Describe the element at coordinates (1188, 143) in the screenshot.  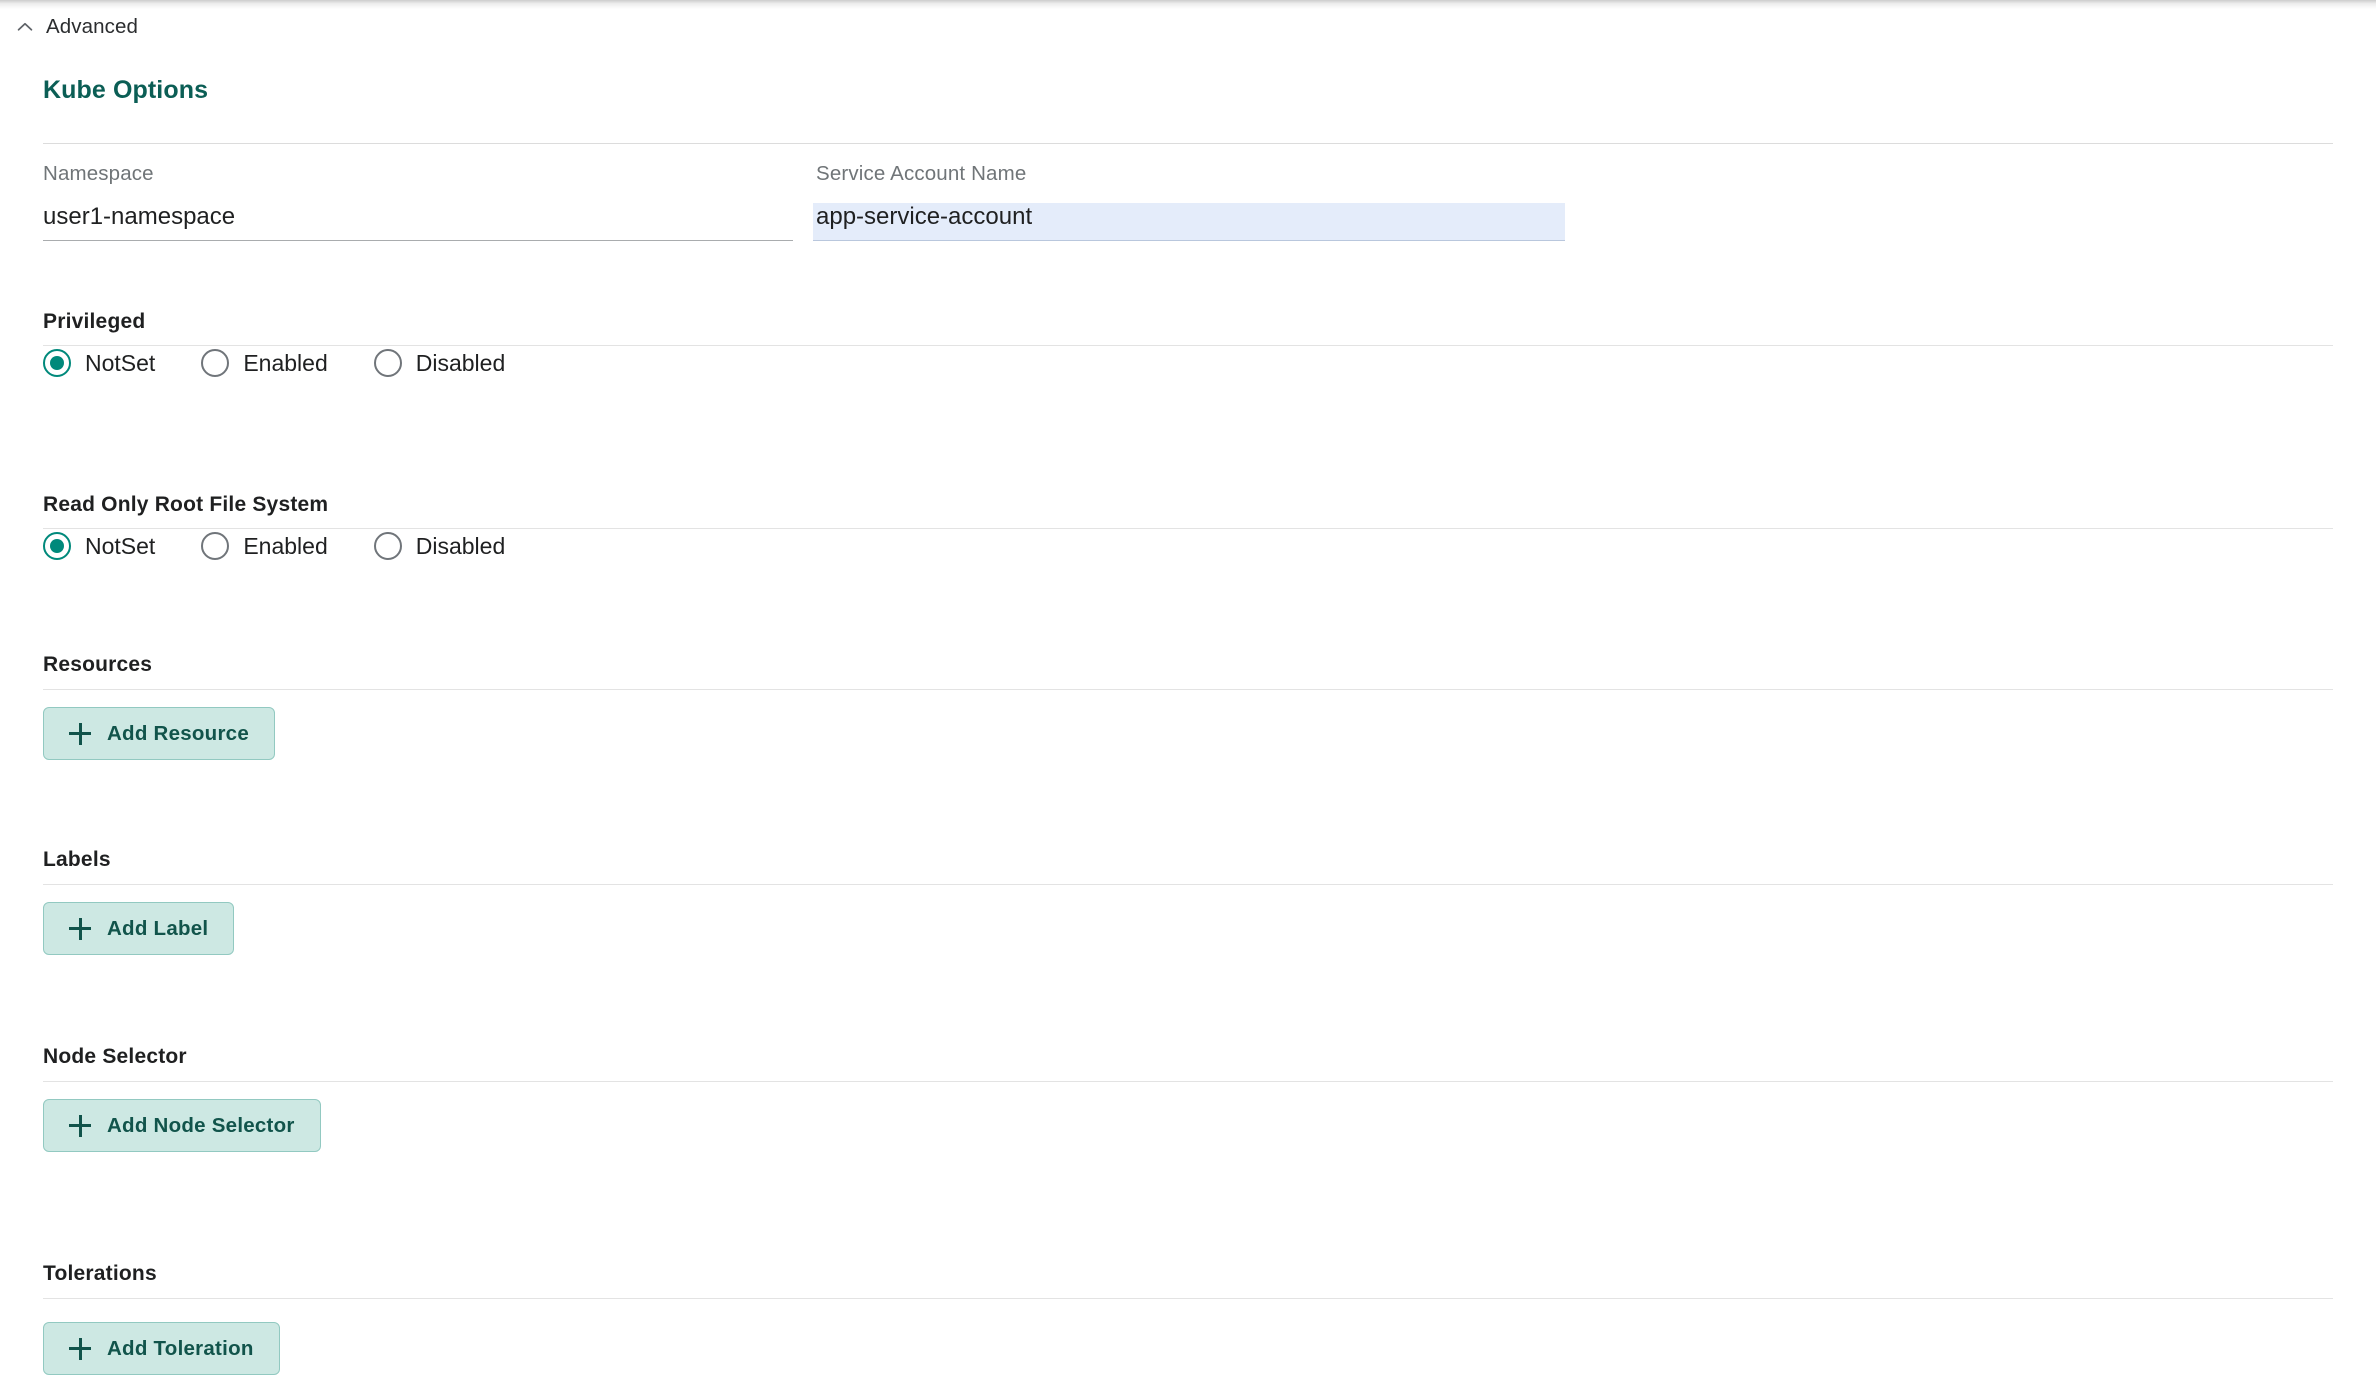
I see `panel-title-divider` at that location.